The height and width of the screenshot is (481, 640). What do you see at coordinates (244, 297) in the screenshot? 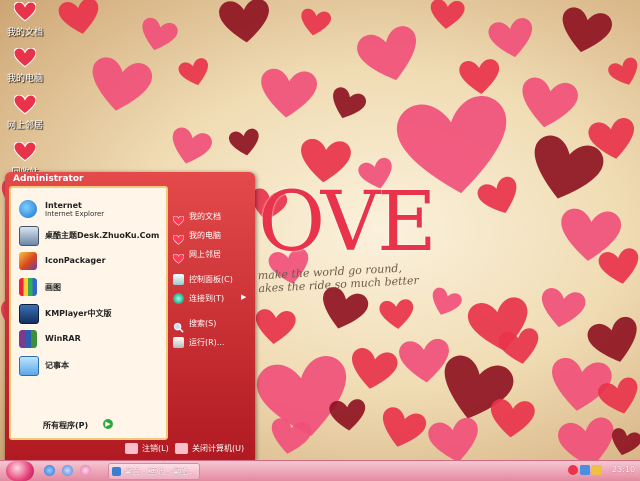
I see `submenu-arrow-icon: ▶` at bounding box center [244, 297].